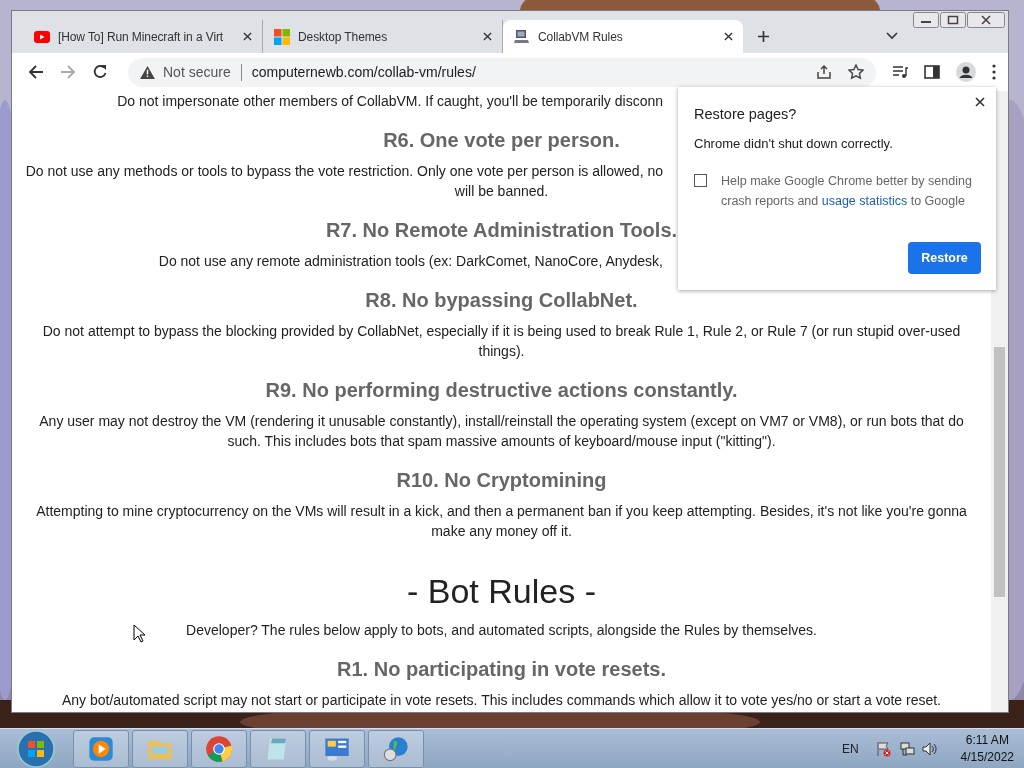 This screenshot has width=1024, height=768. What do you see at coordinates (501, 331) in the screenshot?
I see `rule-text: Do not attempt to bypass the blocking provided by CollabNet, especially if it is being used to break Rule 1, Rule 2, or Rule 7 (or run stupid over-used` at bounding box center [501, 331].